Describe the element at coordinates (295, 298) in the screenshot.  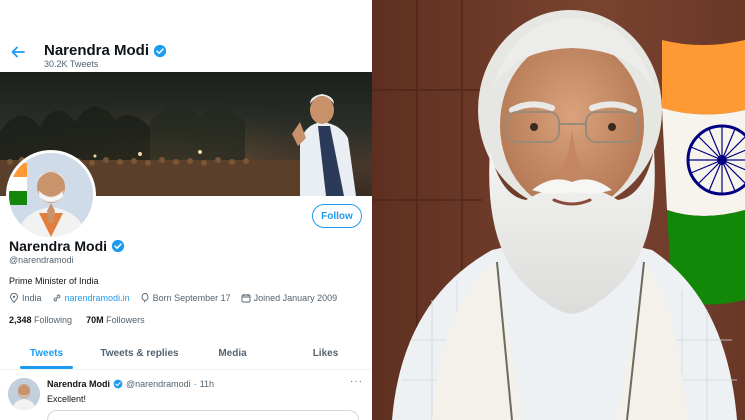
I see `joined-text: Joined January 2009` at that location.